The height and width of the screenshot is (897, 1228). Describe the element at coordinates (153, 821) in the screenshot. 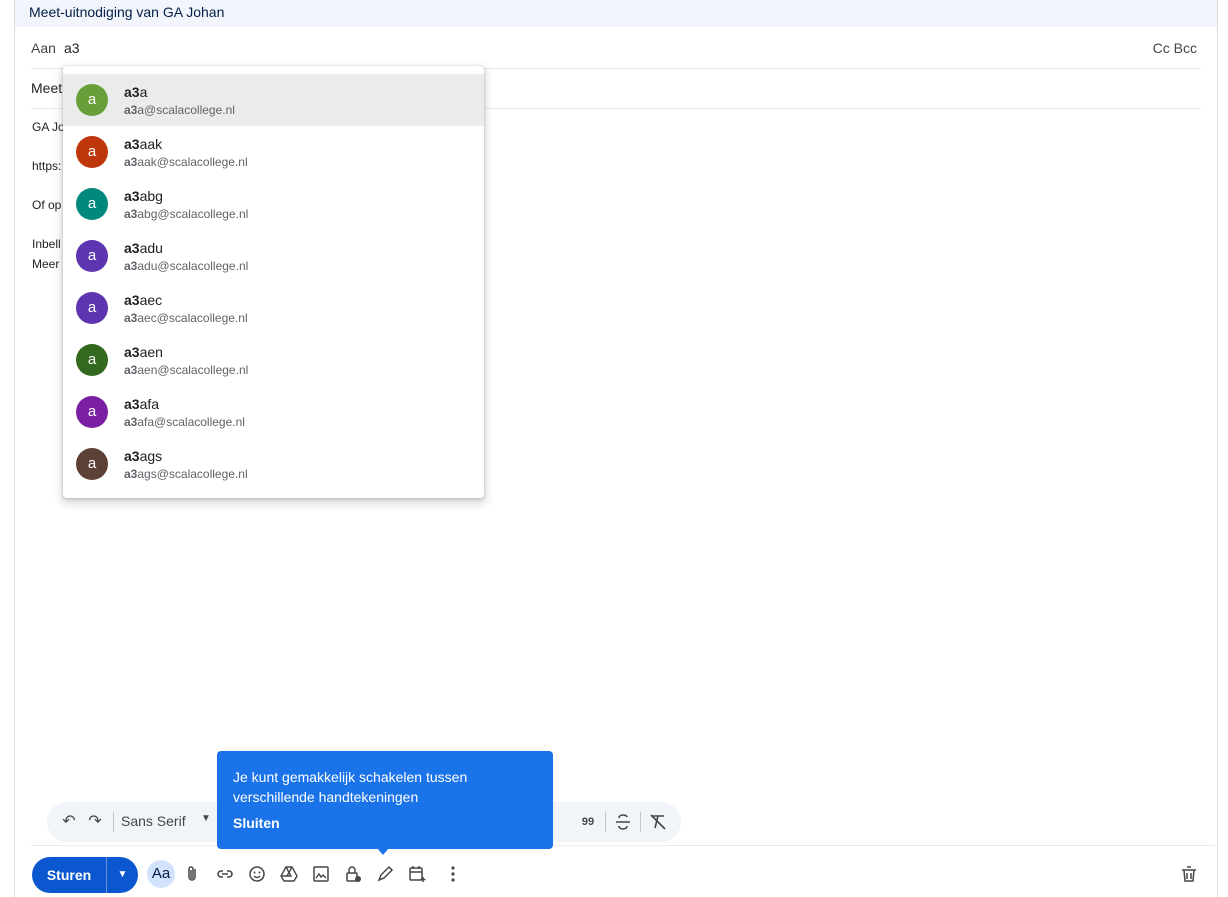

I see `font-selector: Sans Serif` at that location.